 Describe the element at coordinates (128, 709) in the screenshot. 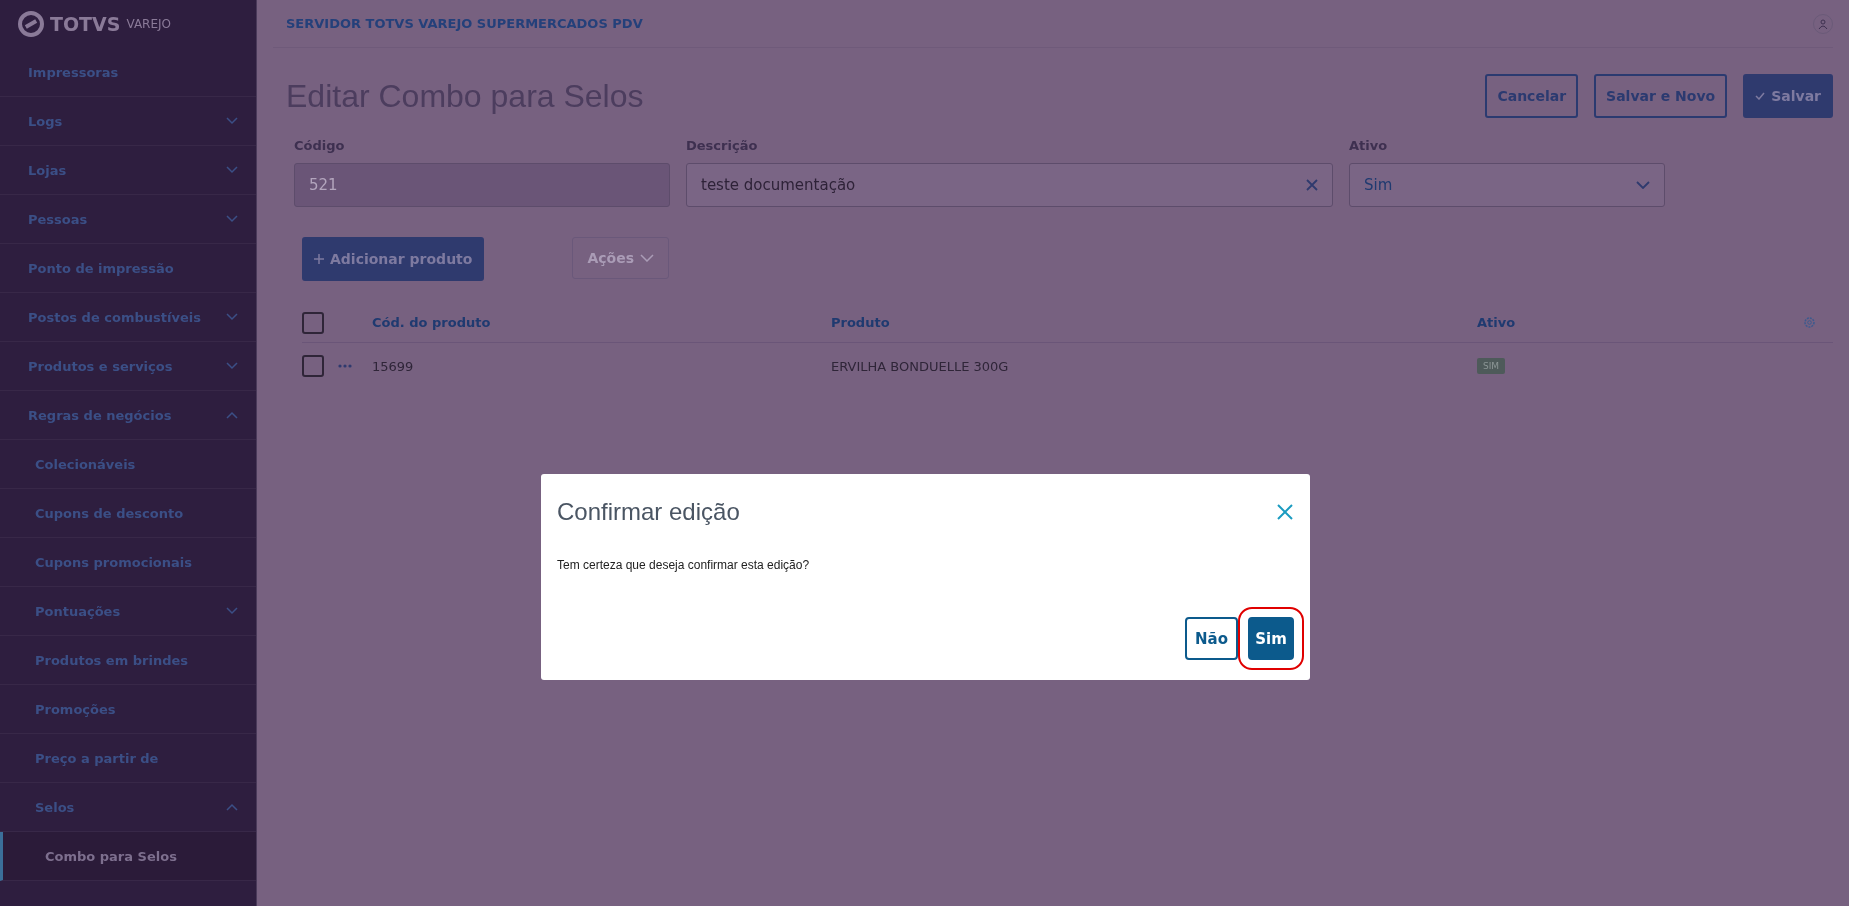

I see `sidebar-item: Promoções` at that location.